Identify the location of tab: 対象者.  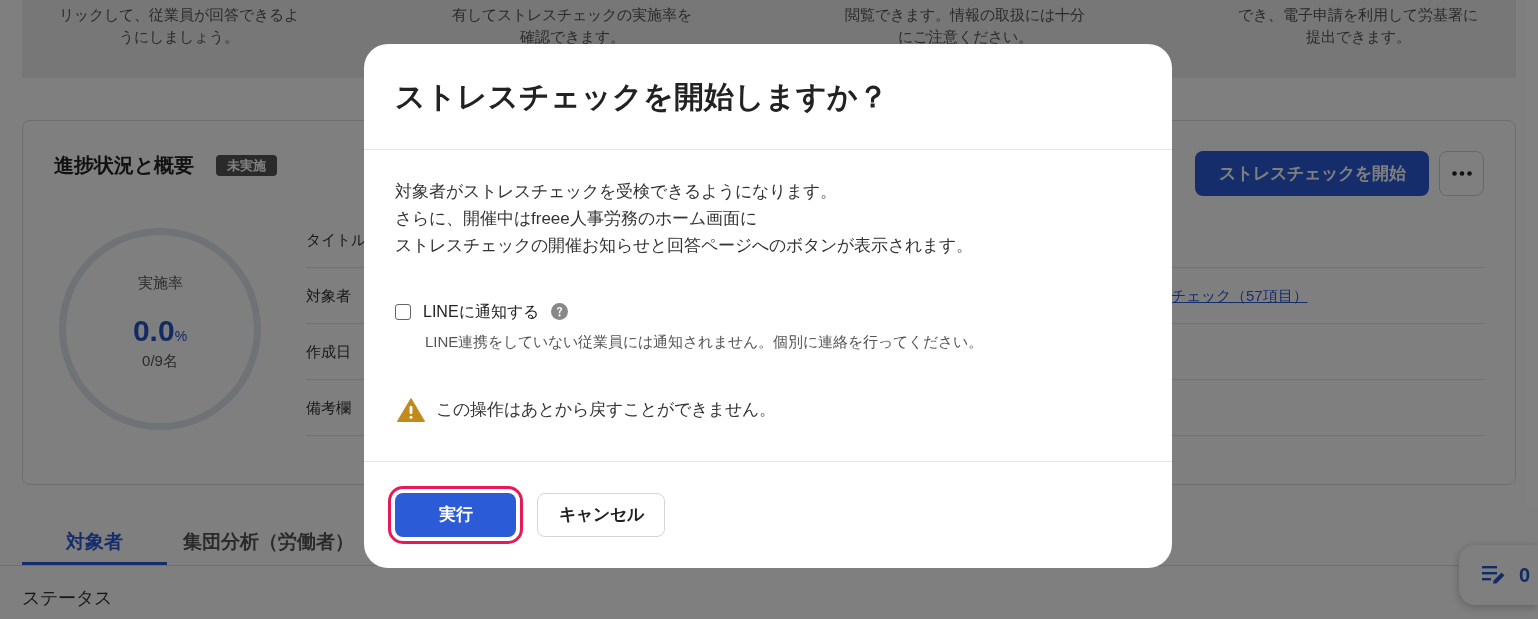
(94, 544).